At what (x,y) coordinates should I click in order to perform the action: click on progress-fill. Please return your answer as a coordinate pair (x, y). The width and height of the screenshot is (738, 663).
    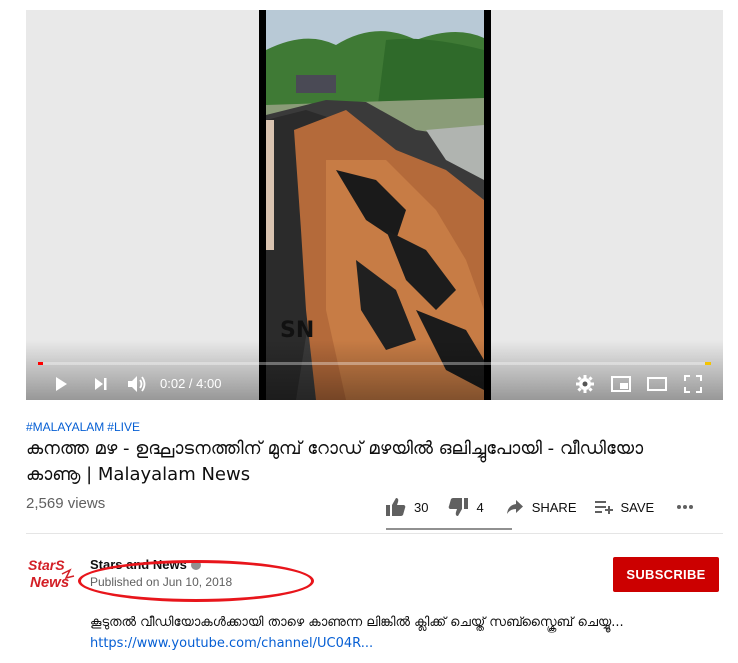
    Looking at the image, I should click on (41, 363).